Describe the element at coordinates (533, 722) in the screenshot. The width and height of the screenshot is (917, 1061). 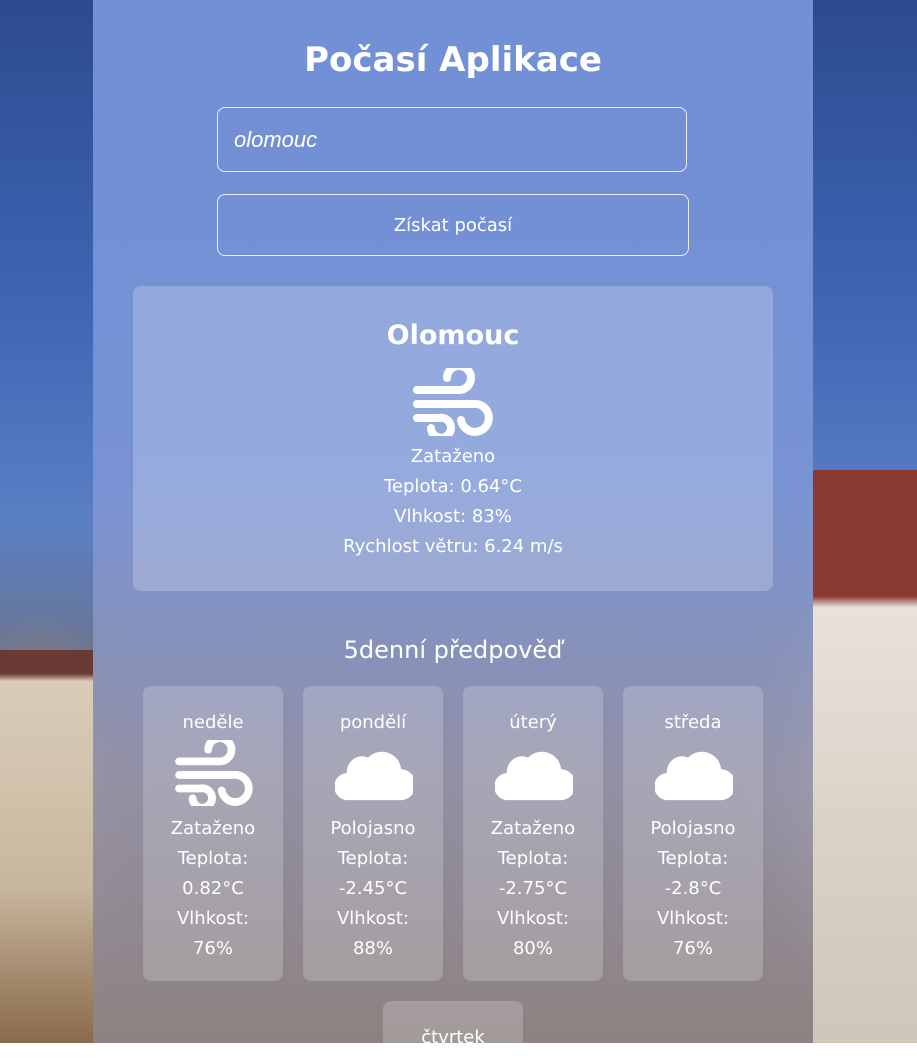
I see `forecast-day: úterý` at that location.